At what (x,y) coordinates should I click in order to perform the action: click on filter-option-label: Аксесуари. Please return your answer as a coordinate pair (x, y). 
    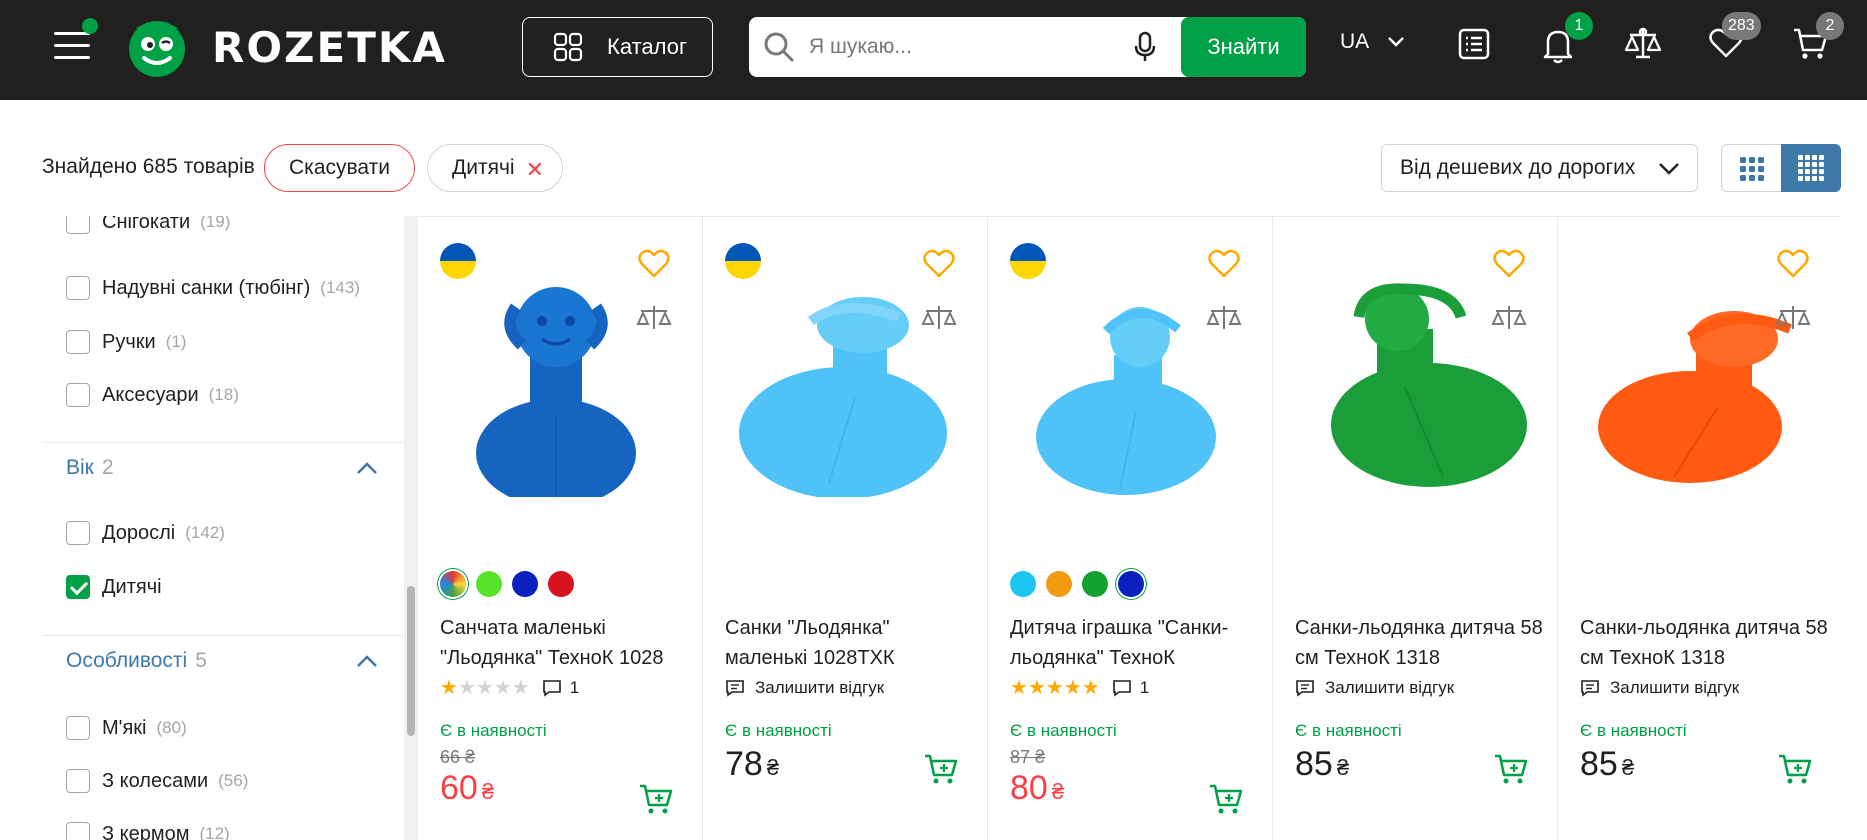
    Looking at the image, I should click on (150, 394).